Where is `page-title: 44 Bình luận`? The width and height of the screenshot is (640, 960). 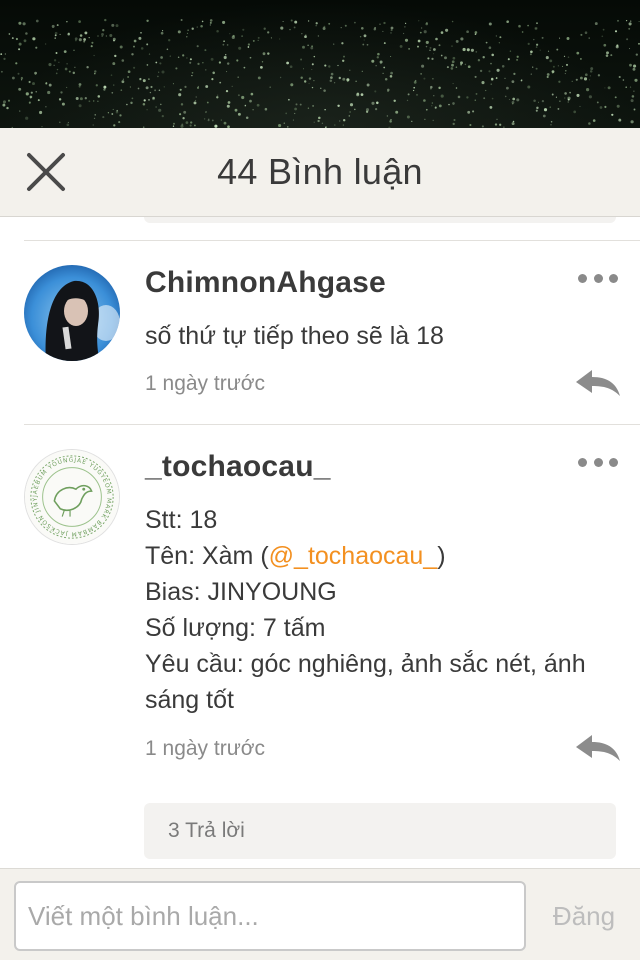 page-title: 44 Bình luận is located at coordinates (320, 171).